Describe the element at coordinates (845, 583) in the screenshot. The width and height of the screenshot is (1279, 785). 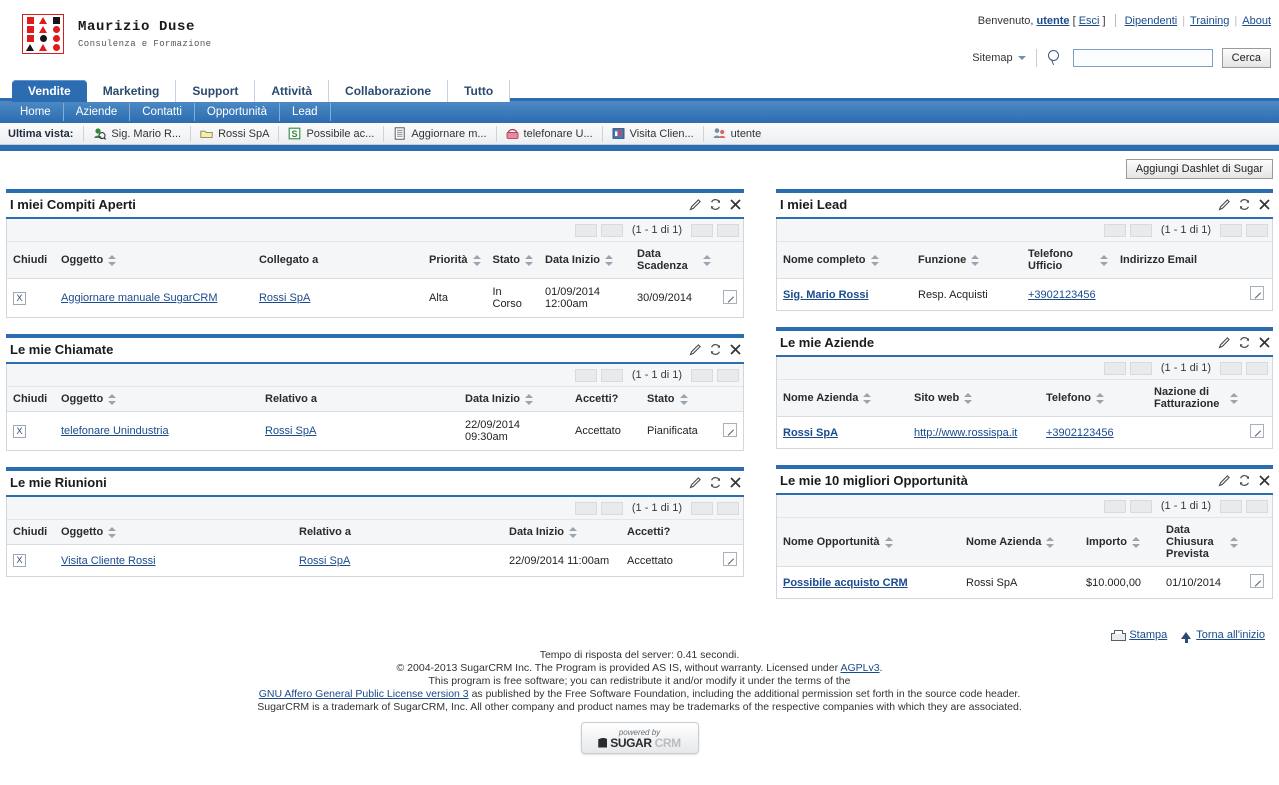
I see `opportunity-name-link: Possibile acquisto CRM` at that location.